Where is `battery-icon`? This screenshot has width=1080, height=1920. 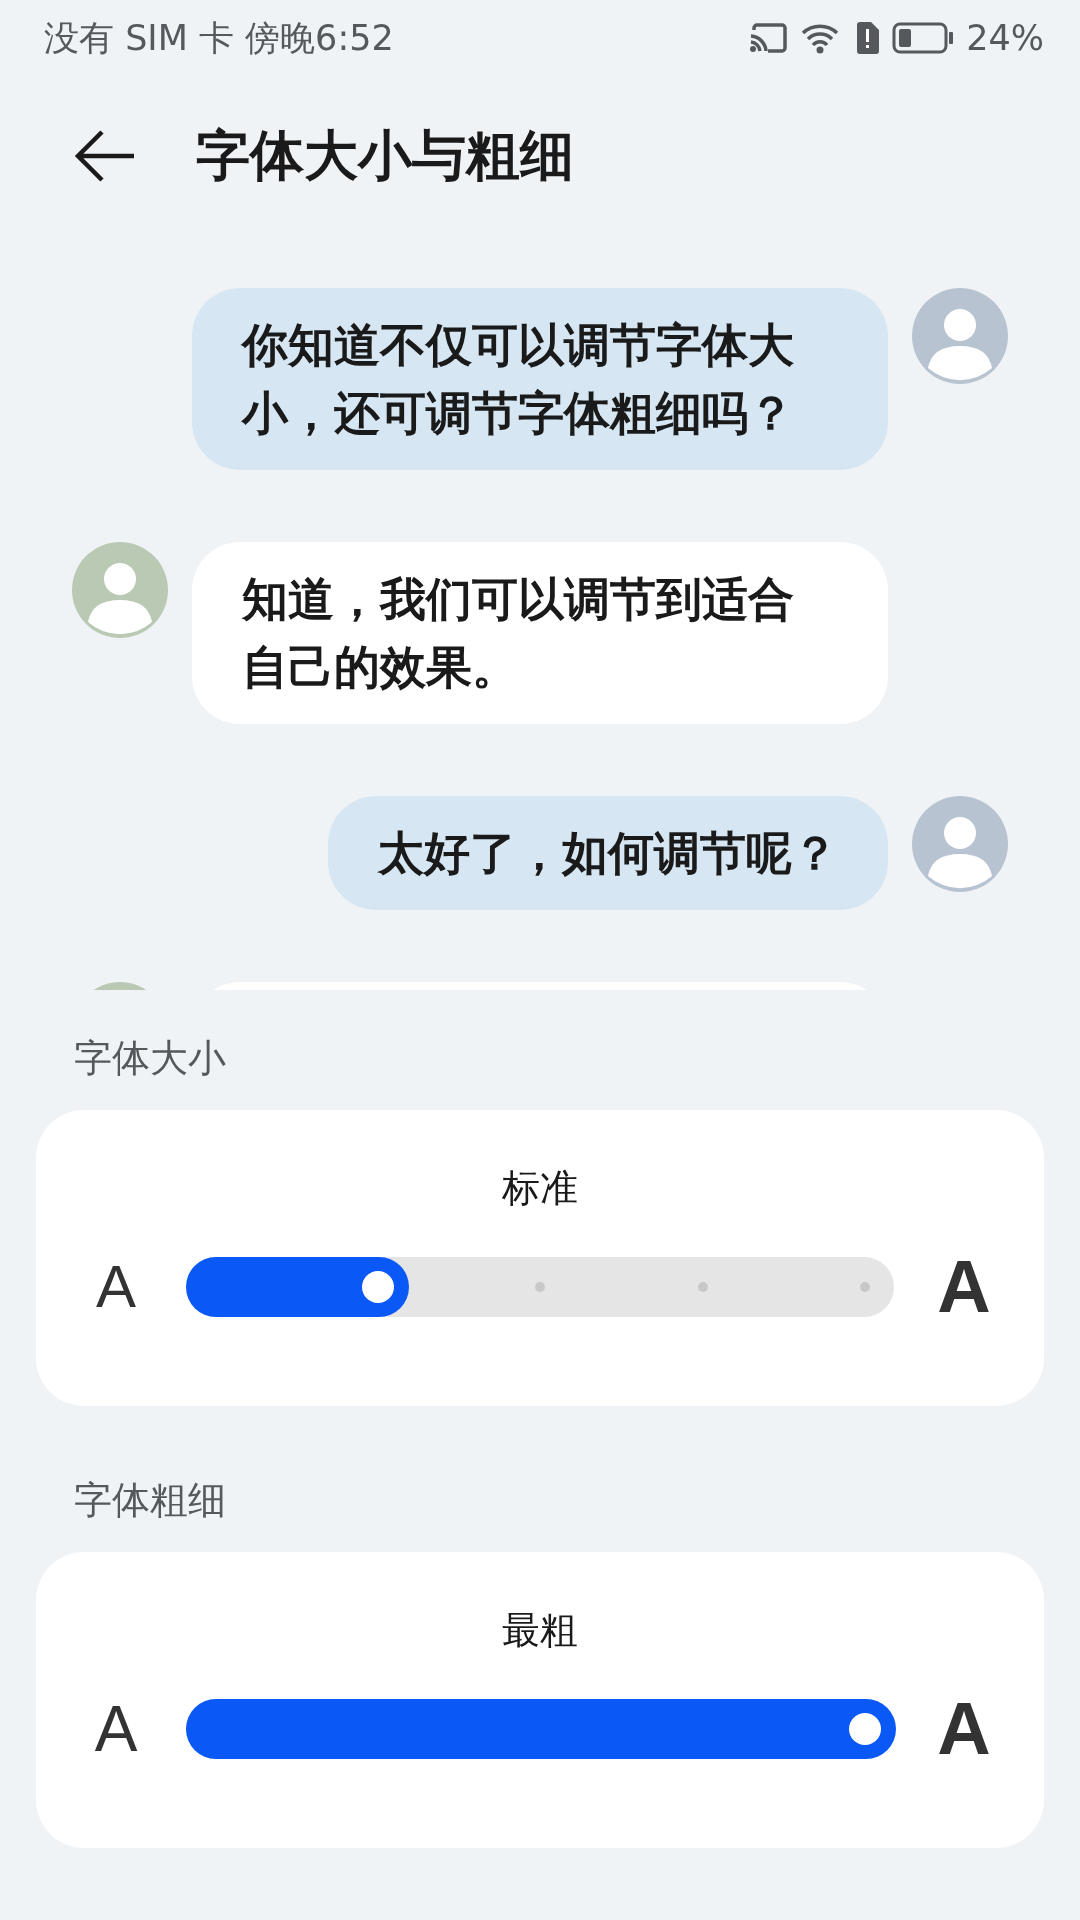 battery-icon is located at coordinates (923, 38).